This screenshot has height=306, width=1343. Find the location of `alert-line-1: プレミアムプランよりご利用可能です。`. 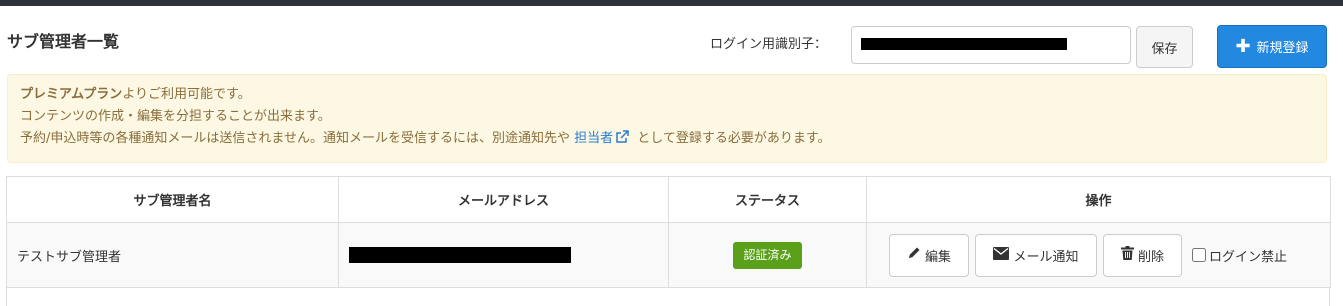

alert-line-1: プレミアムプランよりご利用可能です。 is located at coordinates (667, 95).